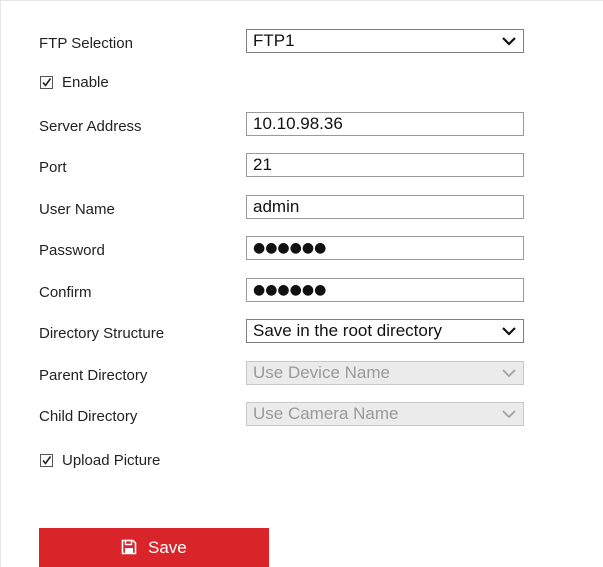  What do you see at coordinates (385, 207) in the screenshot?
I see `user-name-input: admin` at bounding box center [385, 207].